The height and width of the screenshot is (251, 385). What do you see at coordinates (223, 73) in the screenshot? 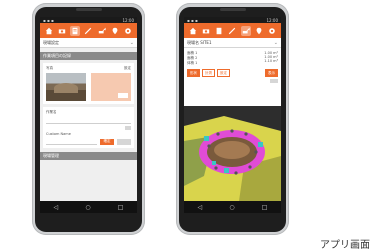
I see `tag-button-settings: 設定` at bounding box center [223, 73].